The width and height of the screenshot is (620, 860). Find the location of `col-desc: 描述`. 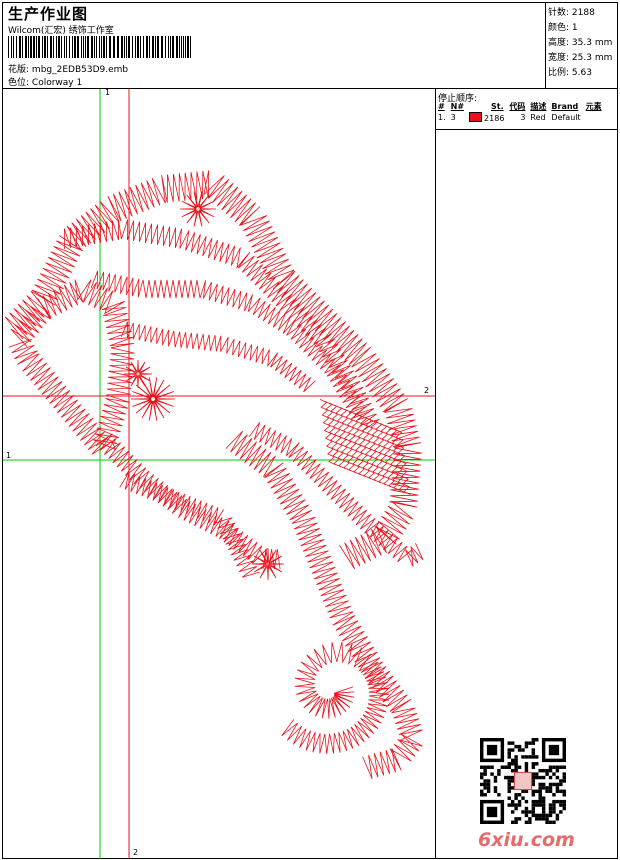

col-desc: 描述 is located at coordinates (538, 106).